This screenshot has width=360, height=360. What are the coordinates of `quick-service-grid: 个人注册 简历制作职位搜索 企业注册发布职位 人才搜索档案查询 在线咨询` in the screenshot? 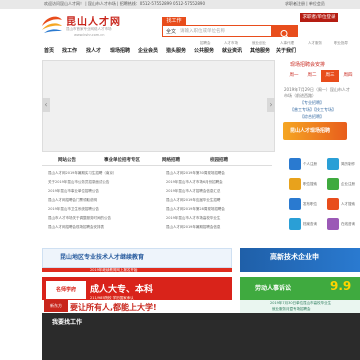 It's located at (322, 198).